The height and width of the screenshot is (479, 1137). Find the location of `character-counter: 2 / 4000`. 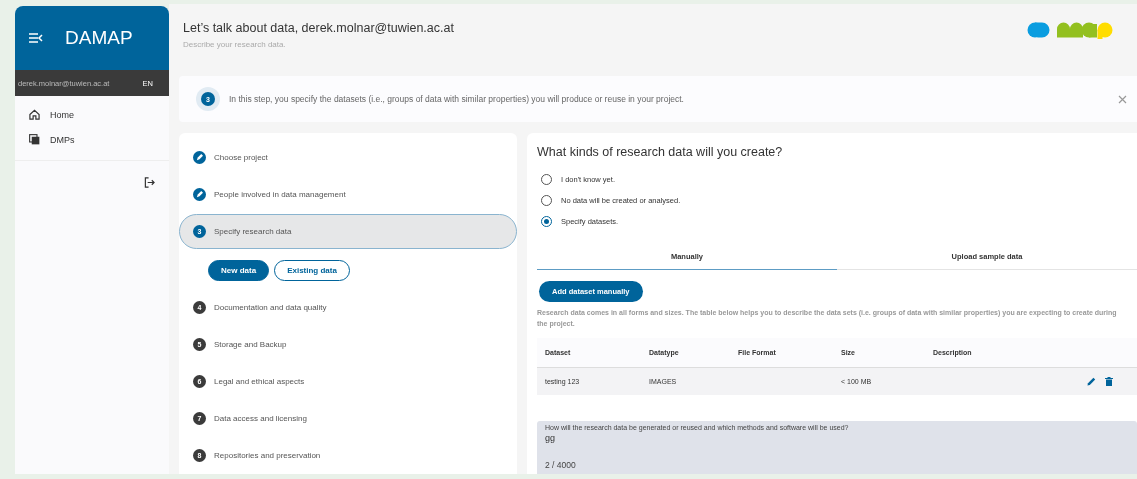

character-counter: 2 / 4000 is located at coordinates (561, 465).